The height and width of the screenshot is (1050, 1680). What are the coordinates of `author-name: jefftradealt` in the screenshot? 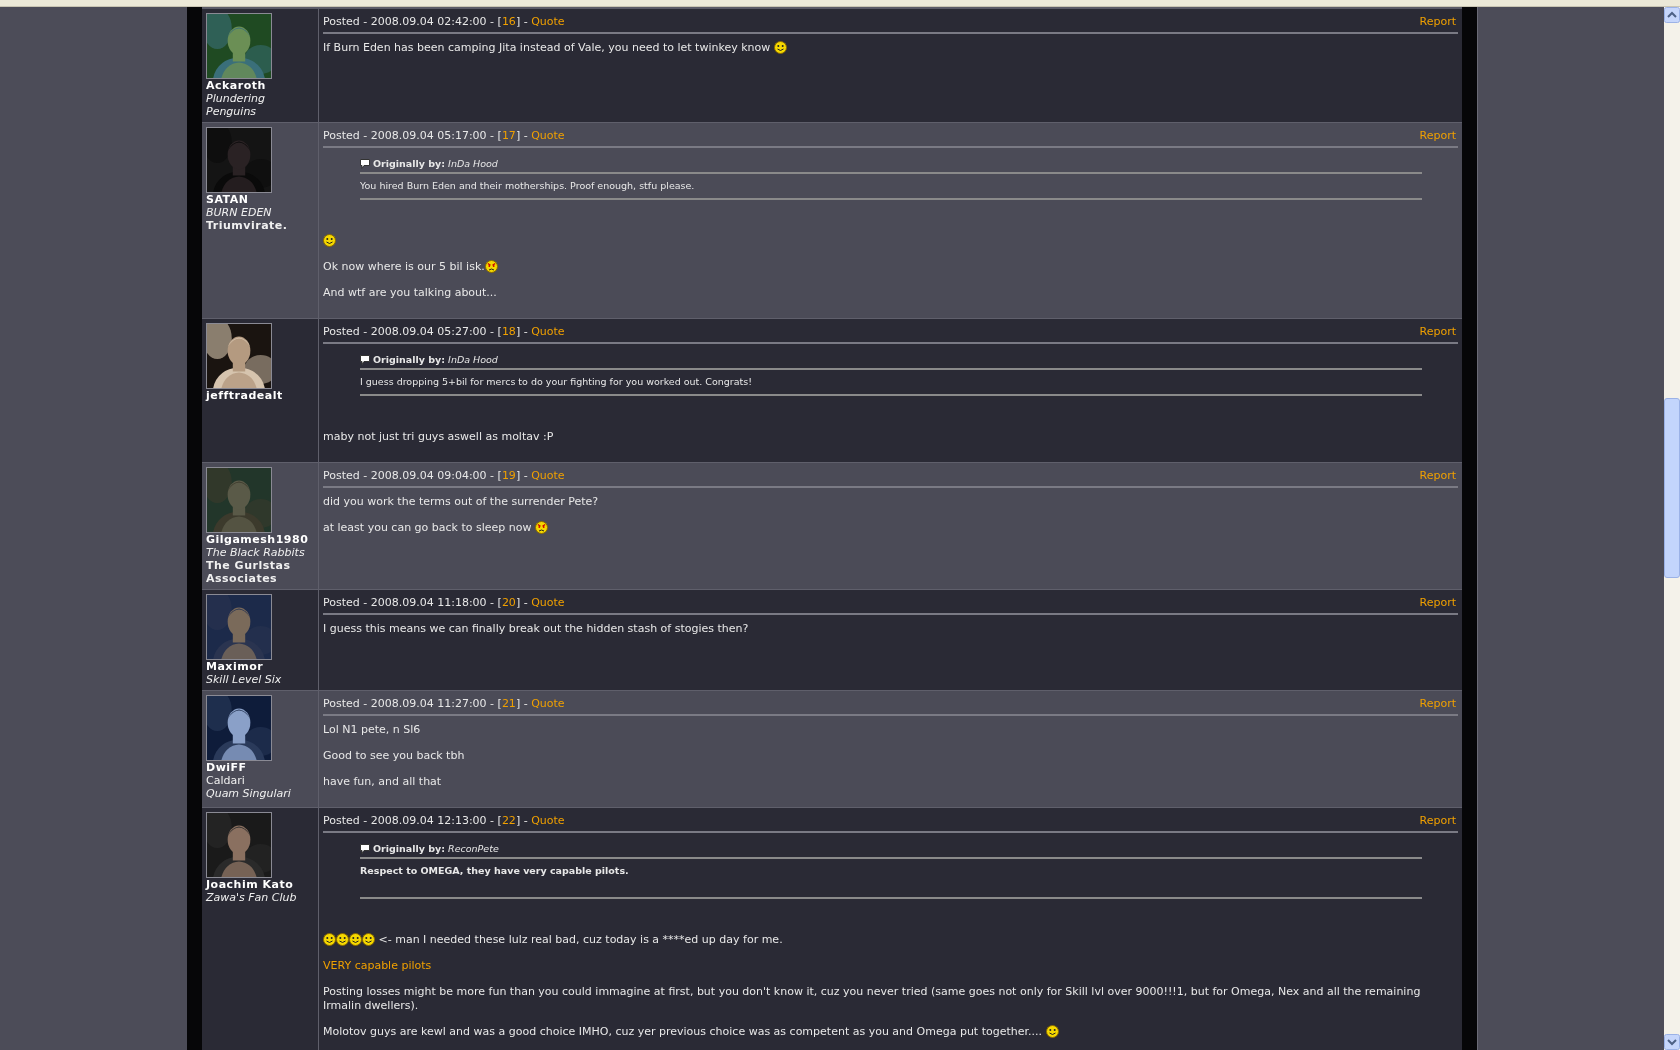 It's located at (244, 395).